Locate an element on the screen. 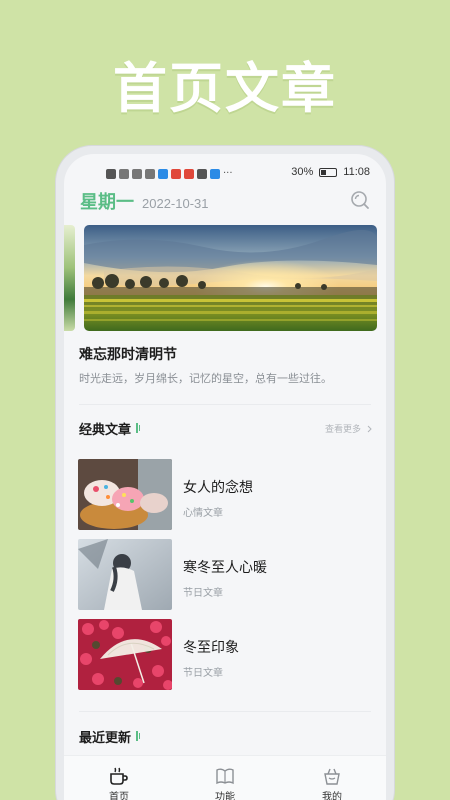 The image size is (450, 800). hd-icon is located at coordinates (111, 173).